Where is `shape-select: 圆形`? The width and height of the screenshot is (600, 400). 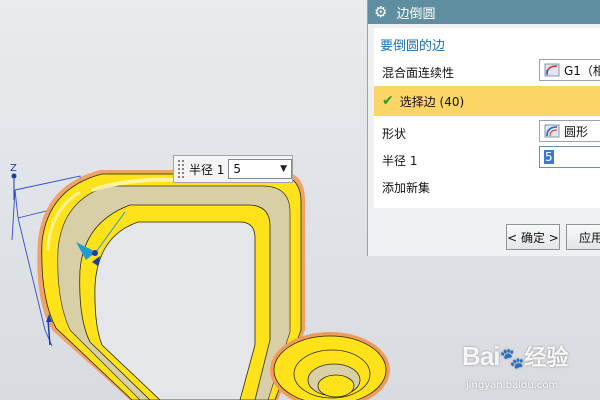 shape-select: 圆形 is located at coordinates (569, 131).